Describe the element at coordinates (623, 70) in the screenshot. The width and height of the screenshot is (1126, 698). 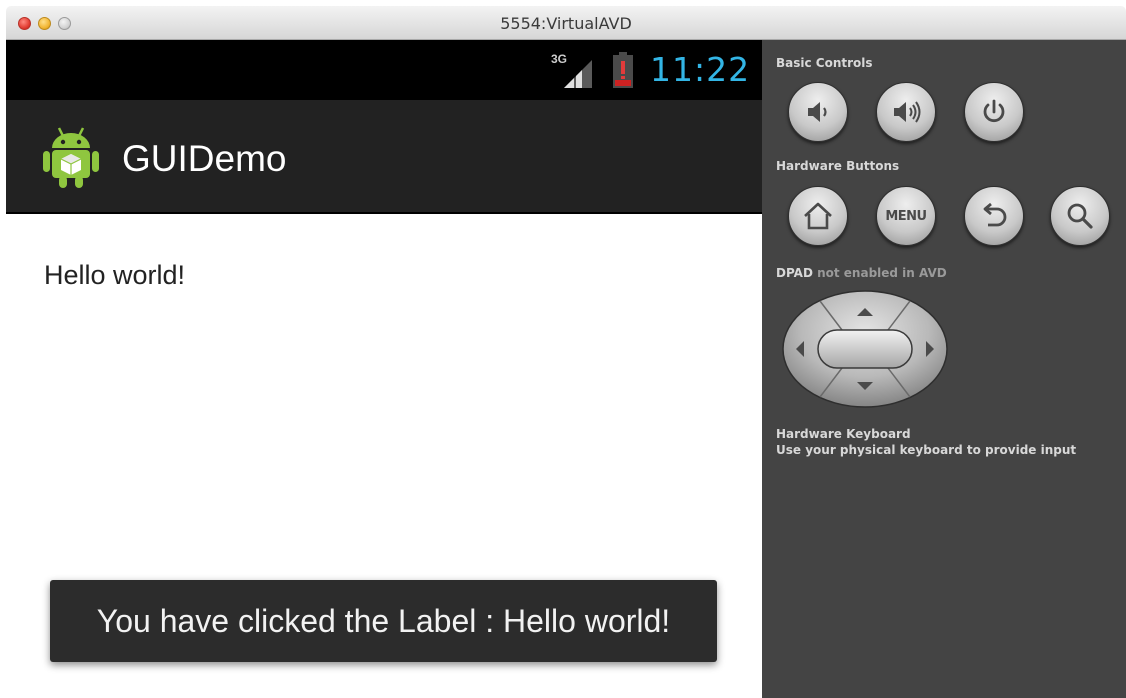
I see `battery-low-icon` at that location.